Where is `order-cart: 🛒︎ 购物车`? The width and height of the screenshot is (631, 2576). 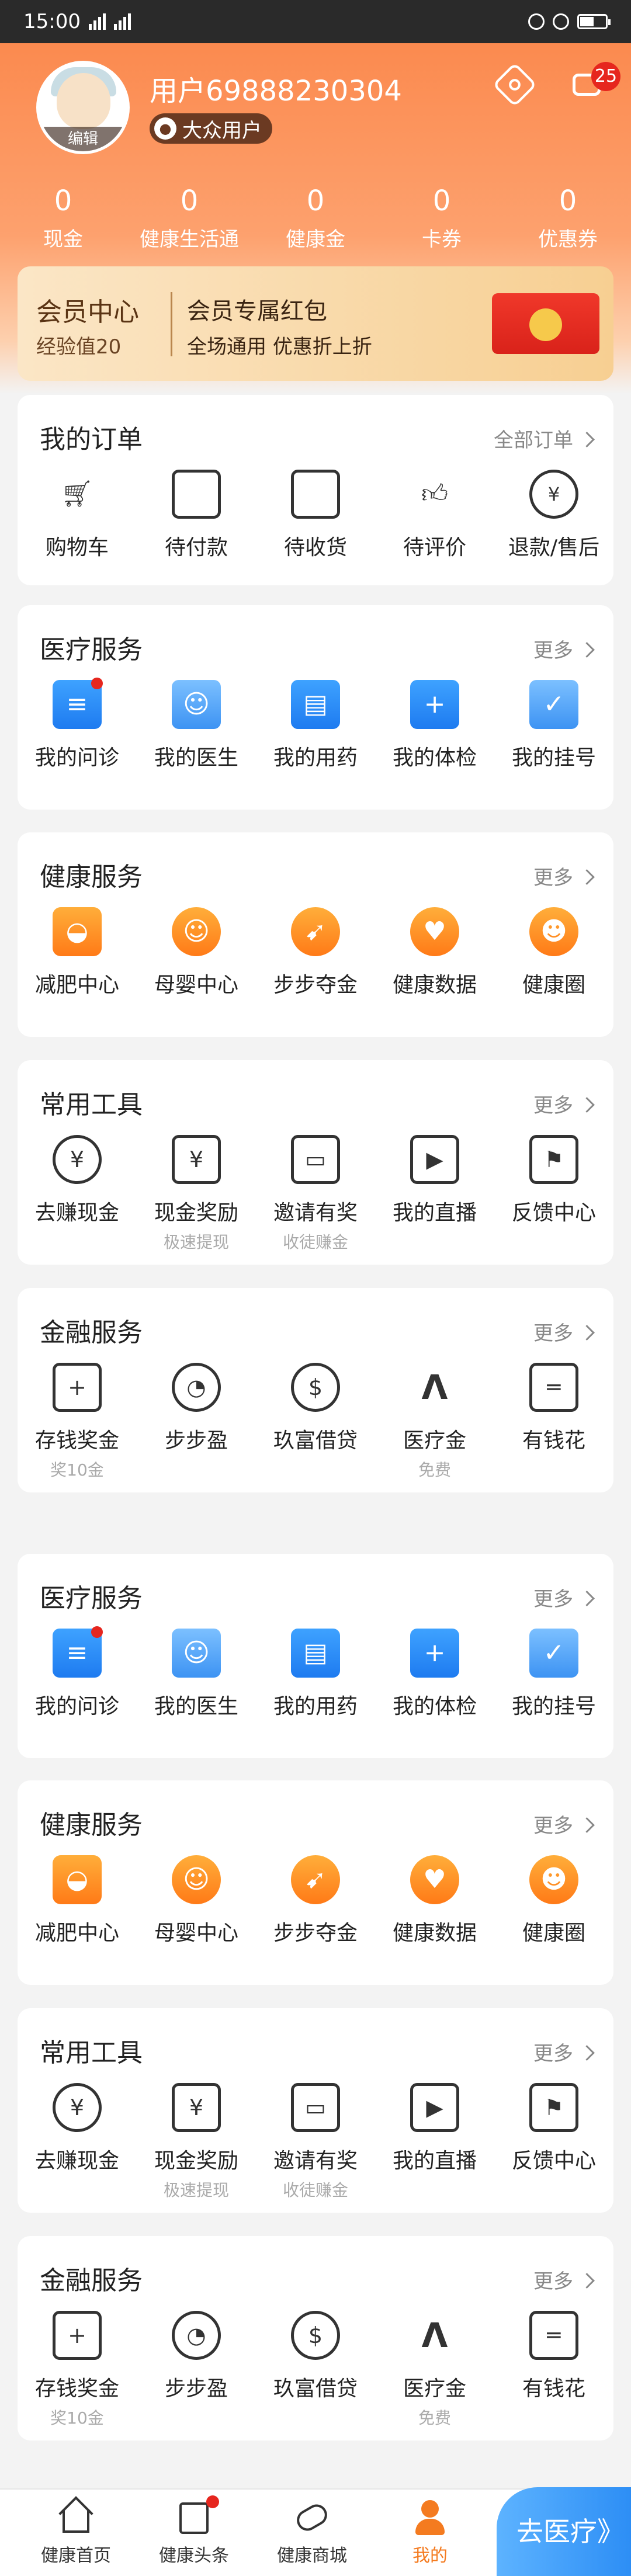 order-cart: 🛒︎ 购物车 is located at coordinates (77, 515).